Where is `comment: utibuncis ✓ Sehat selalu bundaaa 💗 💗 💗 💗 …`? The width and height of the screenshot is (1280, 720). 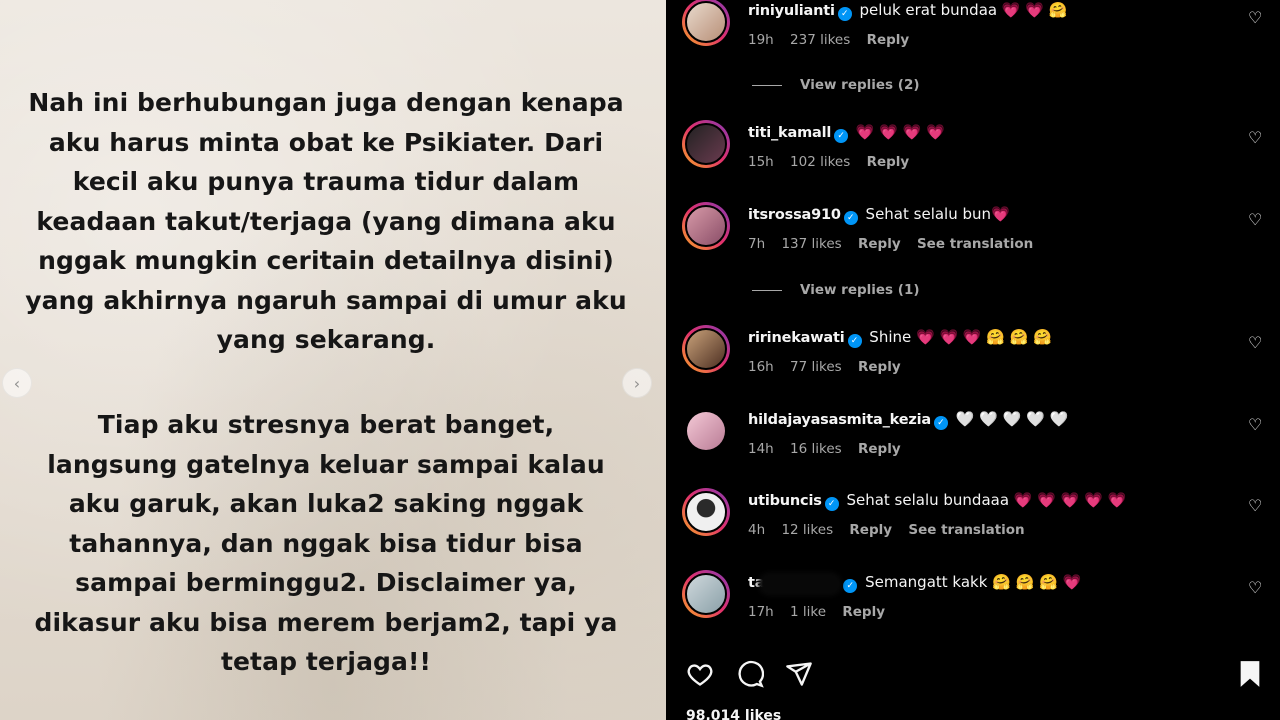 comment: utibuncis ✓ Sehat selalu bundaaa 💗 💗 💗 💗 … is located at coordinates (973, 518).